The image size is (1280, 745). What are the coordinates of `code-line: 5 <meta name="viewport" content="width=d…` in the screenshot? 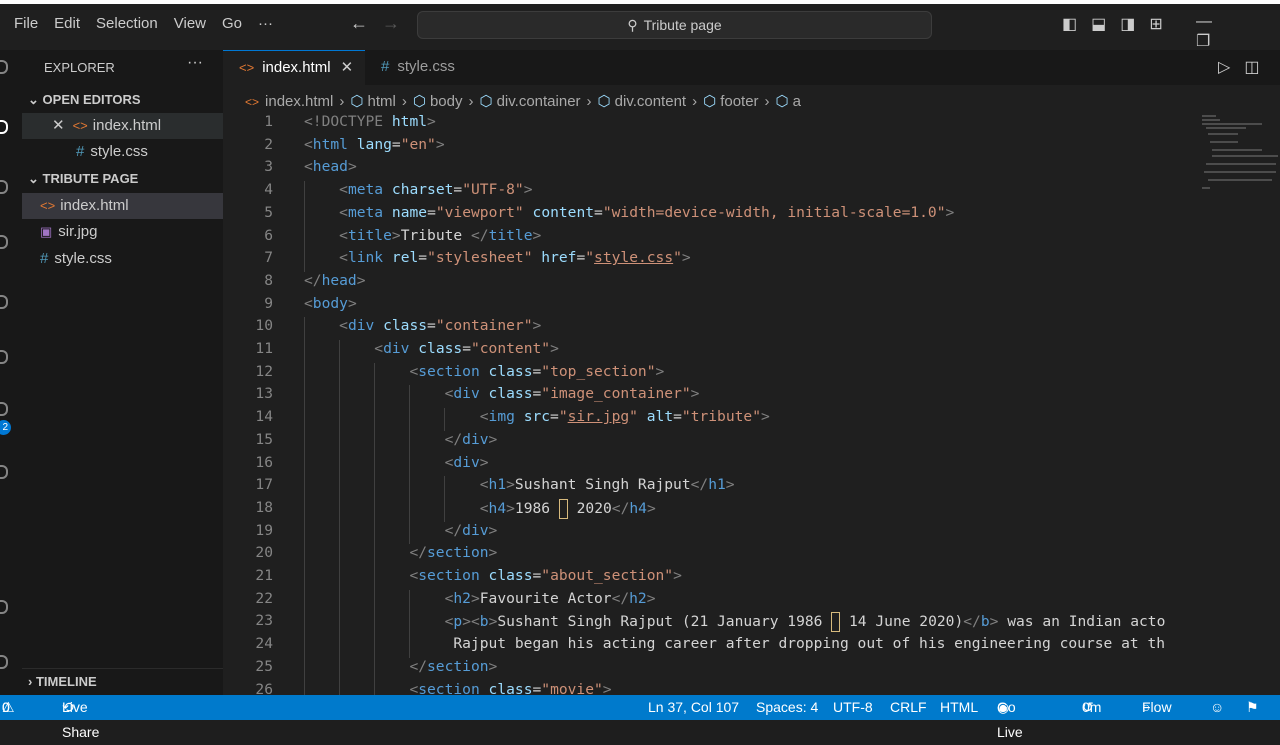 It's located at (710, 215).